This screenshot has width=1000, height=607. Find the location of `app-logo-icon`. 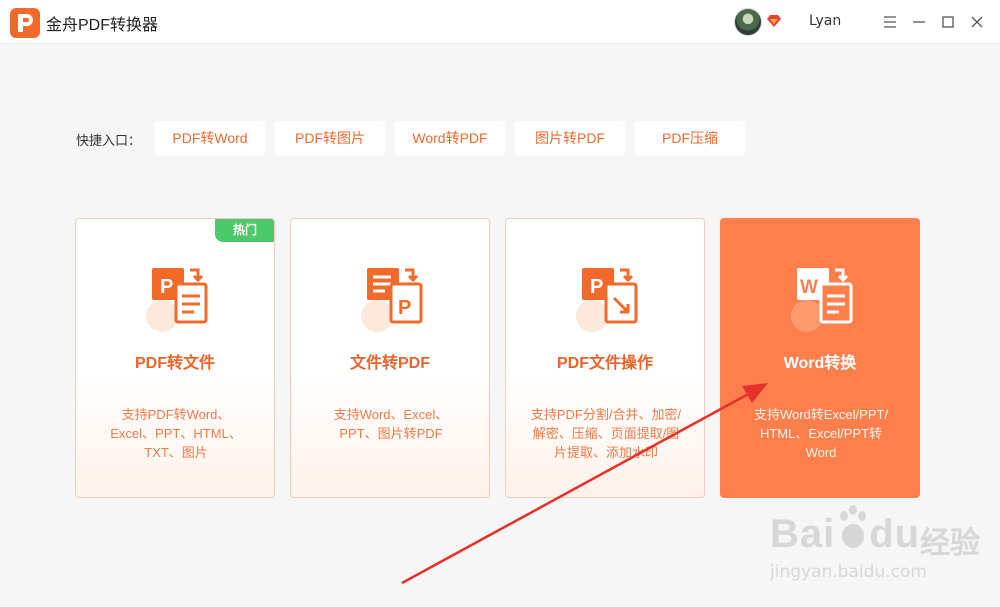

app-logo-icon is located at coordinates (25, 23).